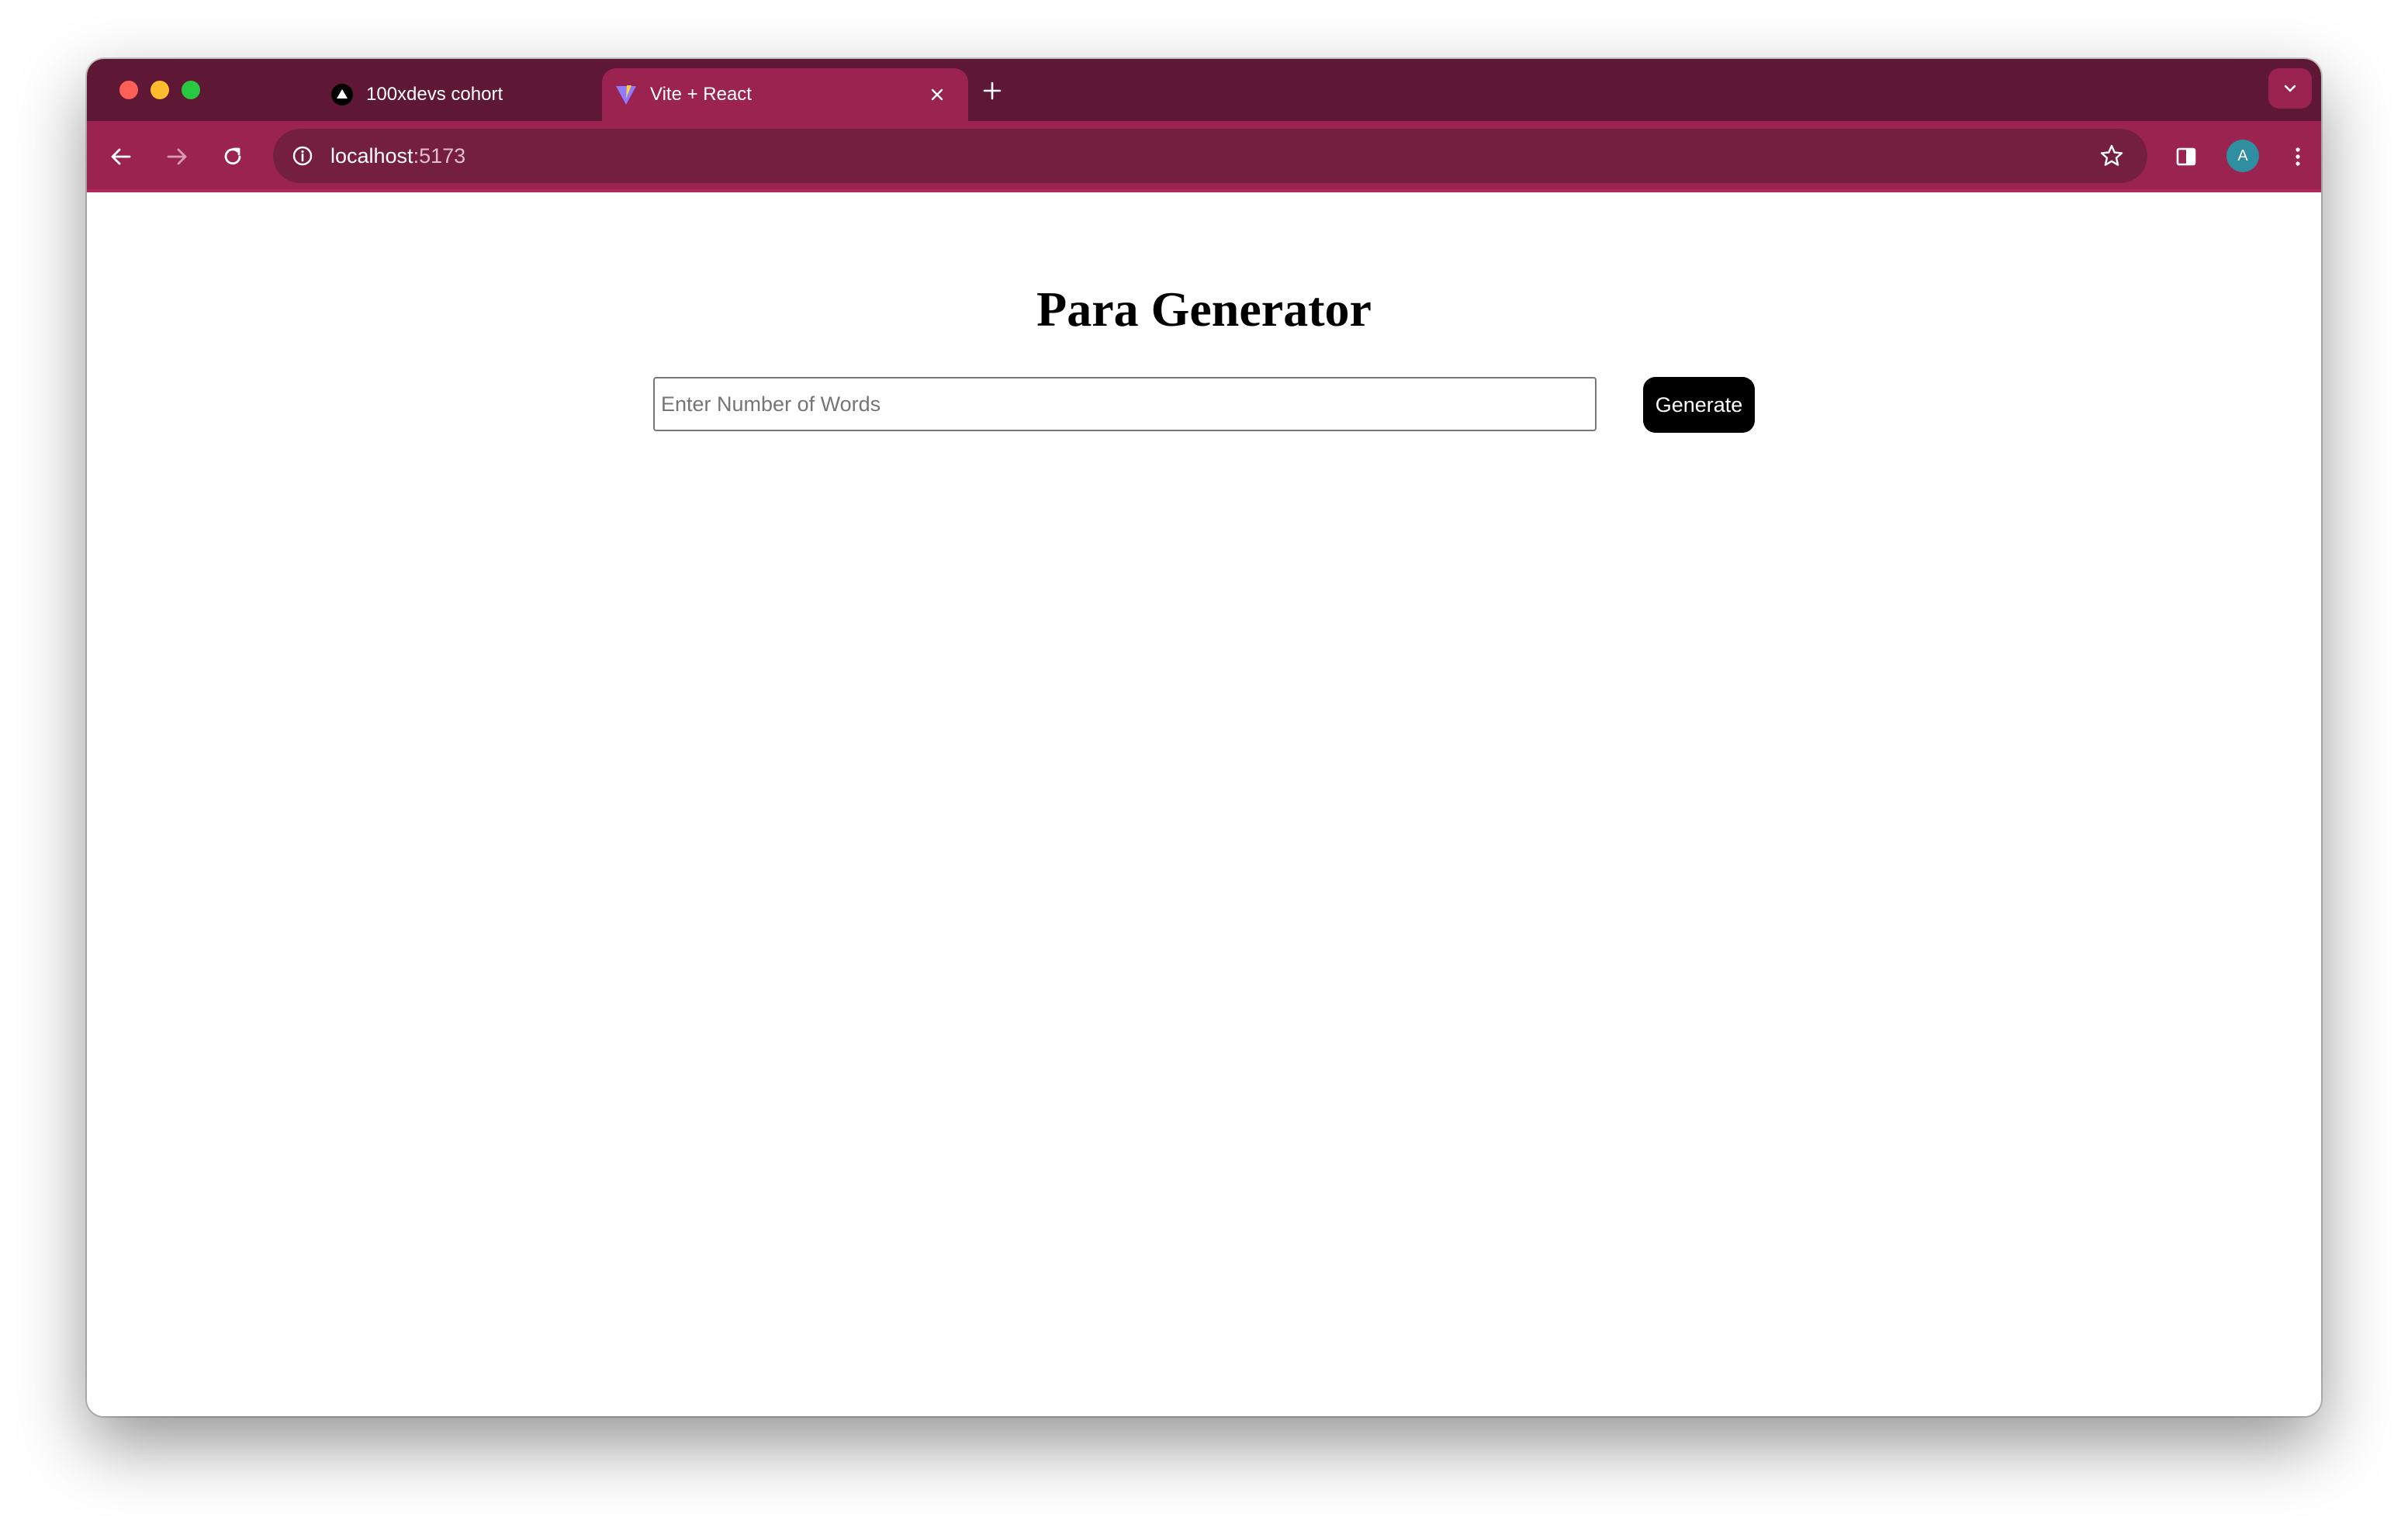 The image size is (2408, 1531). Describe the element at coordinates (159, 90) in the screenshot. I see `minimize-window-button` at that location.